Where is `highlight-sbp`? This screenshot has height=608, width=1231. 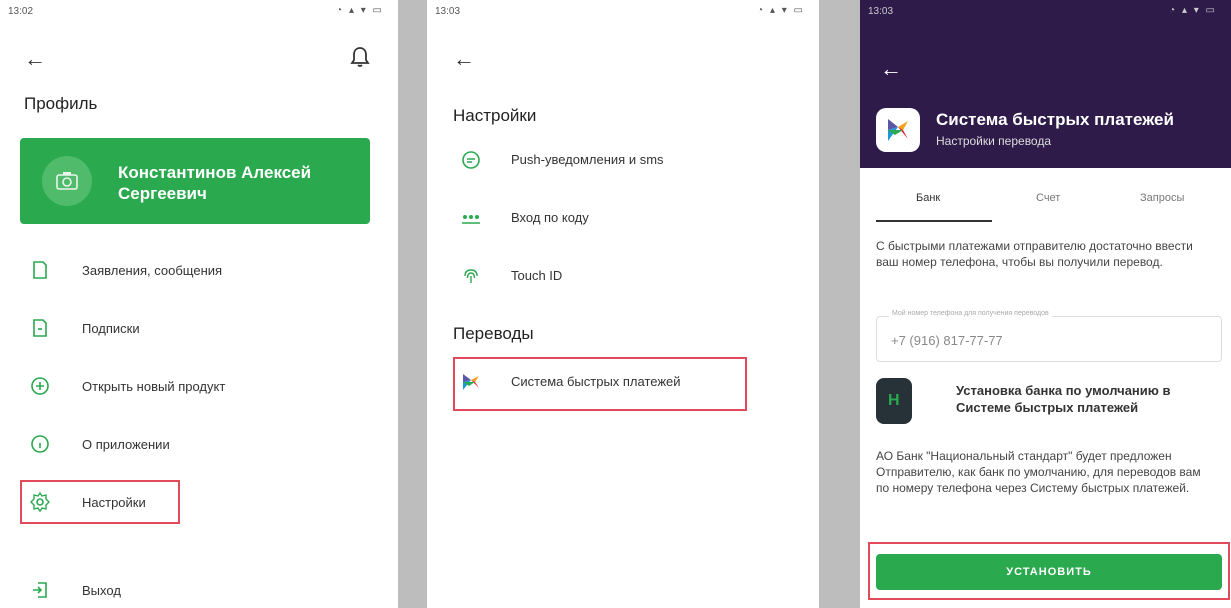 highlight-sbp is located at coordinates (600, 384).